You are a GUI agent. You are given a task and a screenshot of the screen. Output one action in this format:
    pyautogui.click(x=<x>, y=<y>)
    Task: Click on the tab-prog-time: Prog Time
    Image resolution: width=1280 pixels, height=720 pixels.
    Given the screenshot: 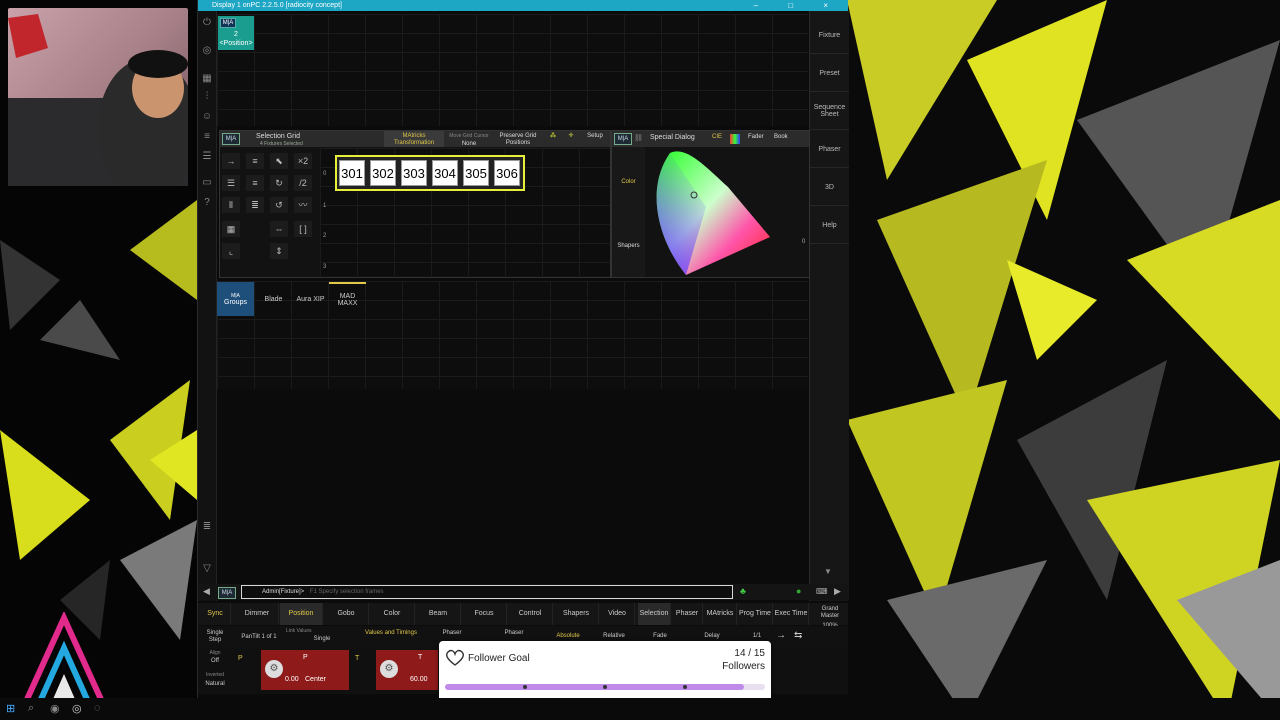 What is the action you would take?
    pyautogui.click(x=755, y=614)
    